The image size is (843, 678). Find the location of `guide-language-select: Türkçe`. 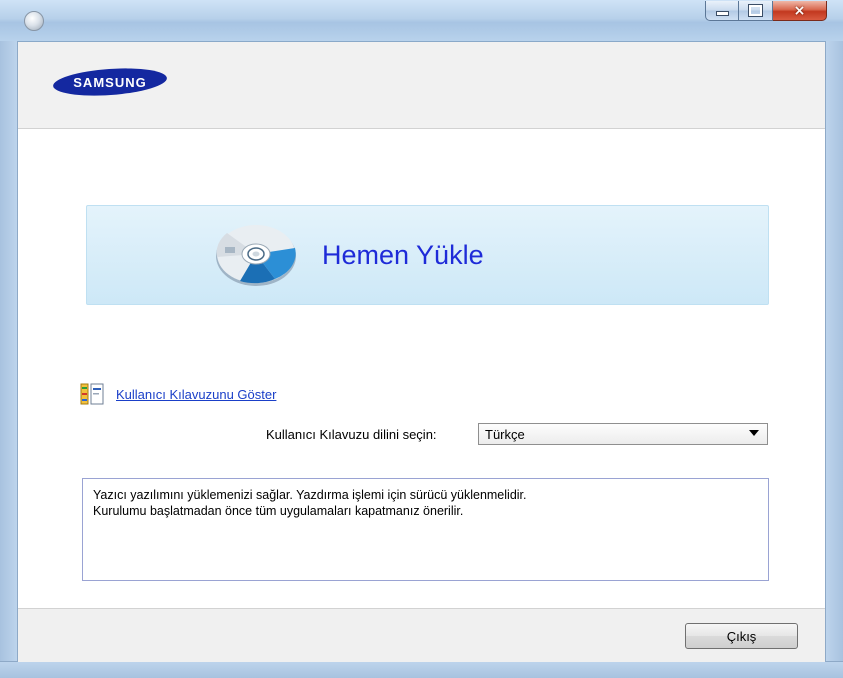

guide-language-select: Türkçe is located at coordinates (623, 434).